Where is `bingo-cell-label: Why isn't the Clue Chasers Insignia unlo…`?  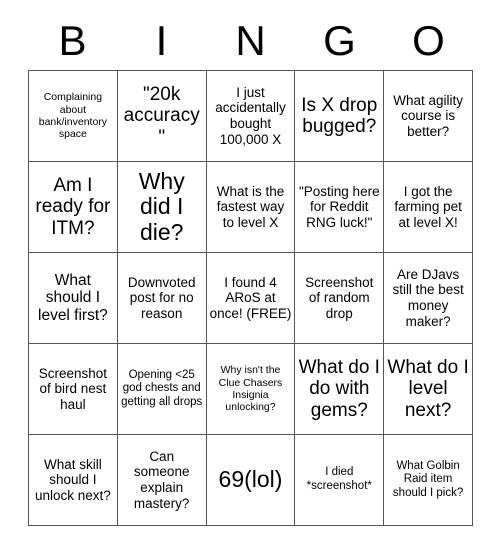
bingo-cell-label: Why isn't the Clue Chasers Insignia unlo… is located at coordinates (250, 389).